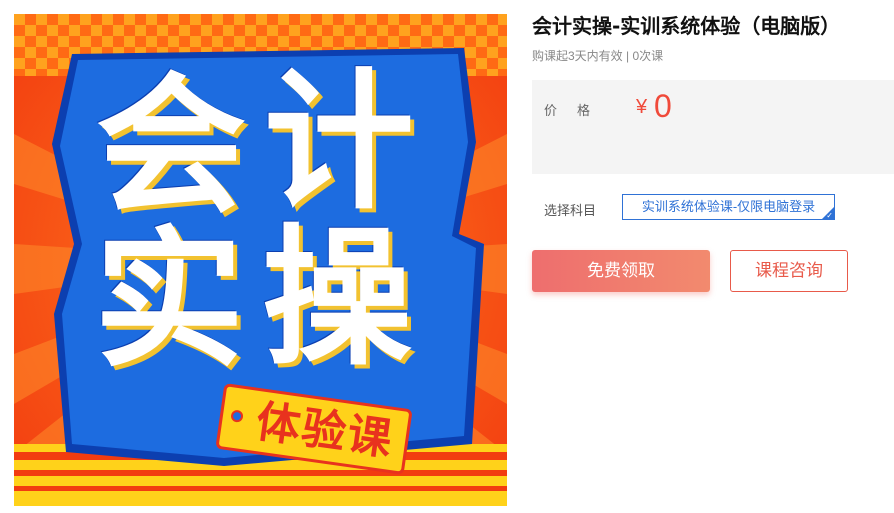  Describe the element at coordinates (663, 106) in the screenshot. I see `price-value: 0` at that location.